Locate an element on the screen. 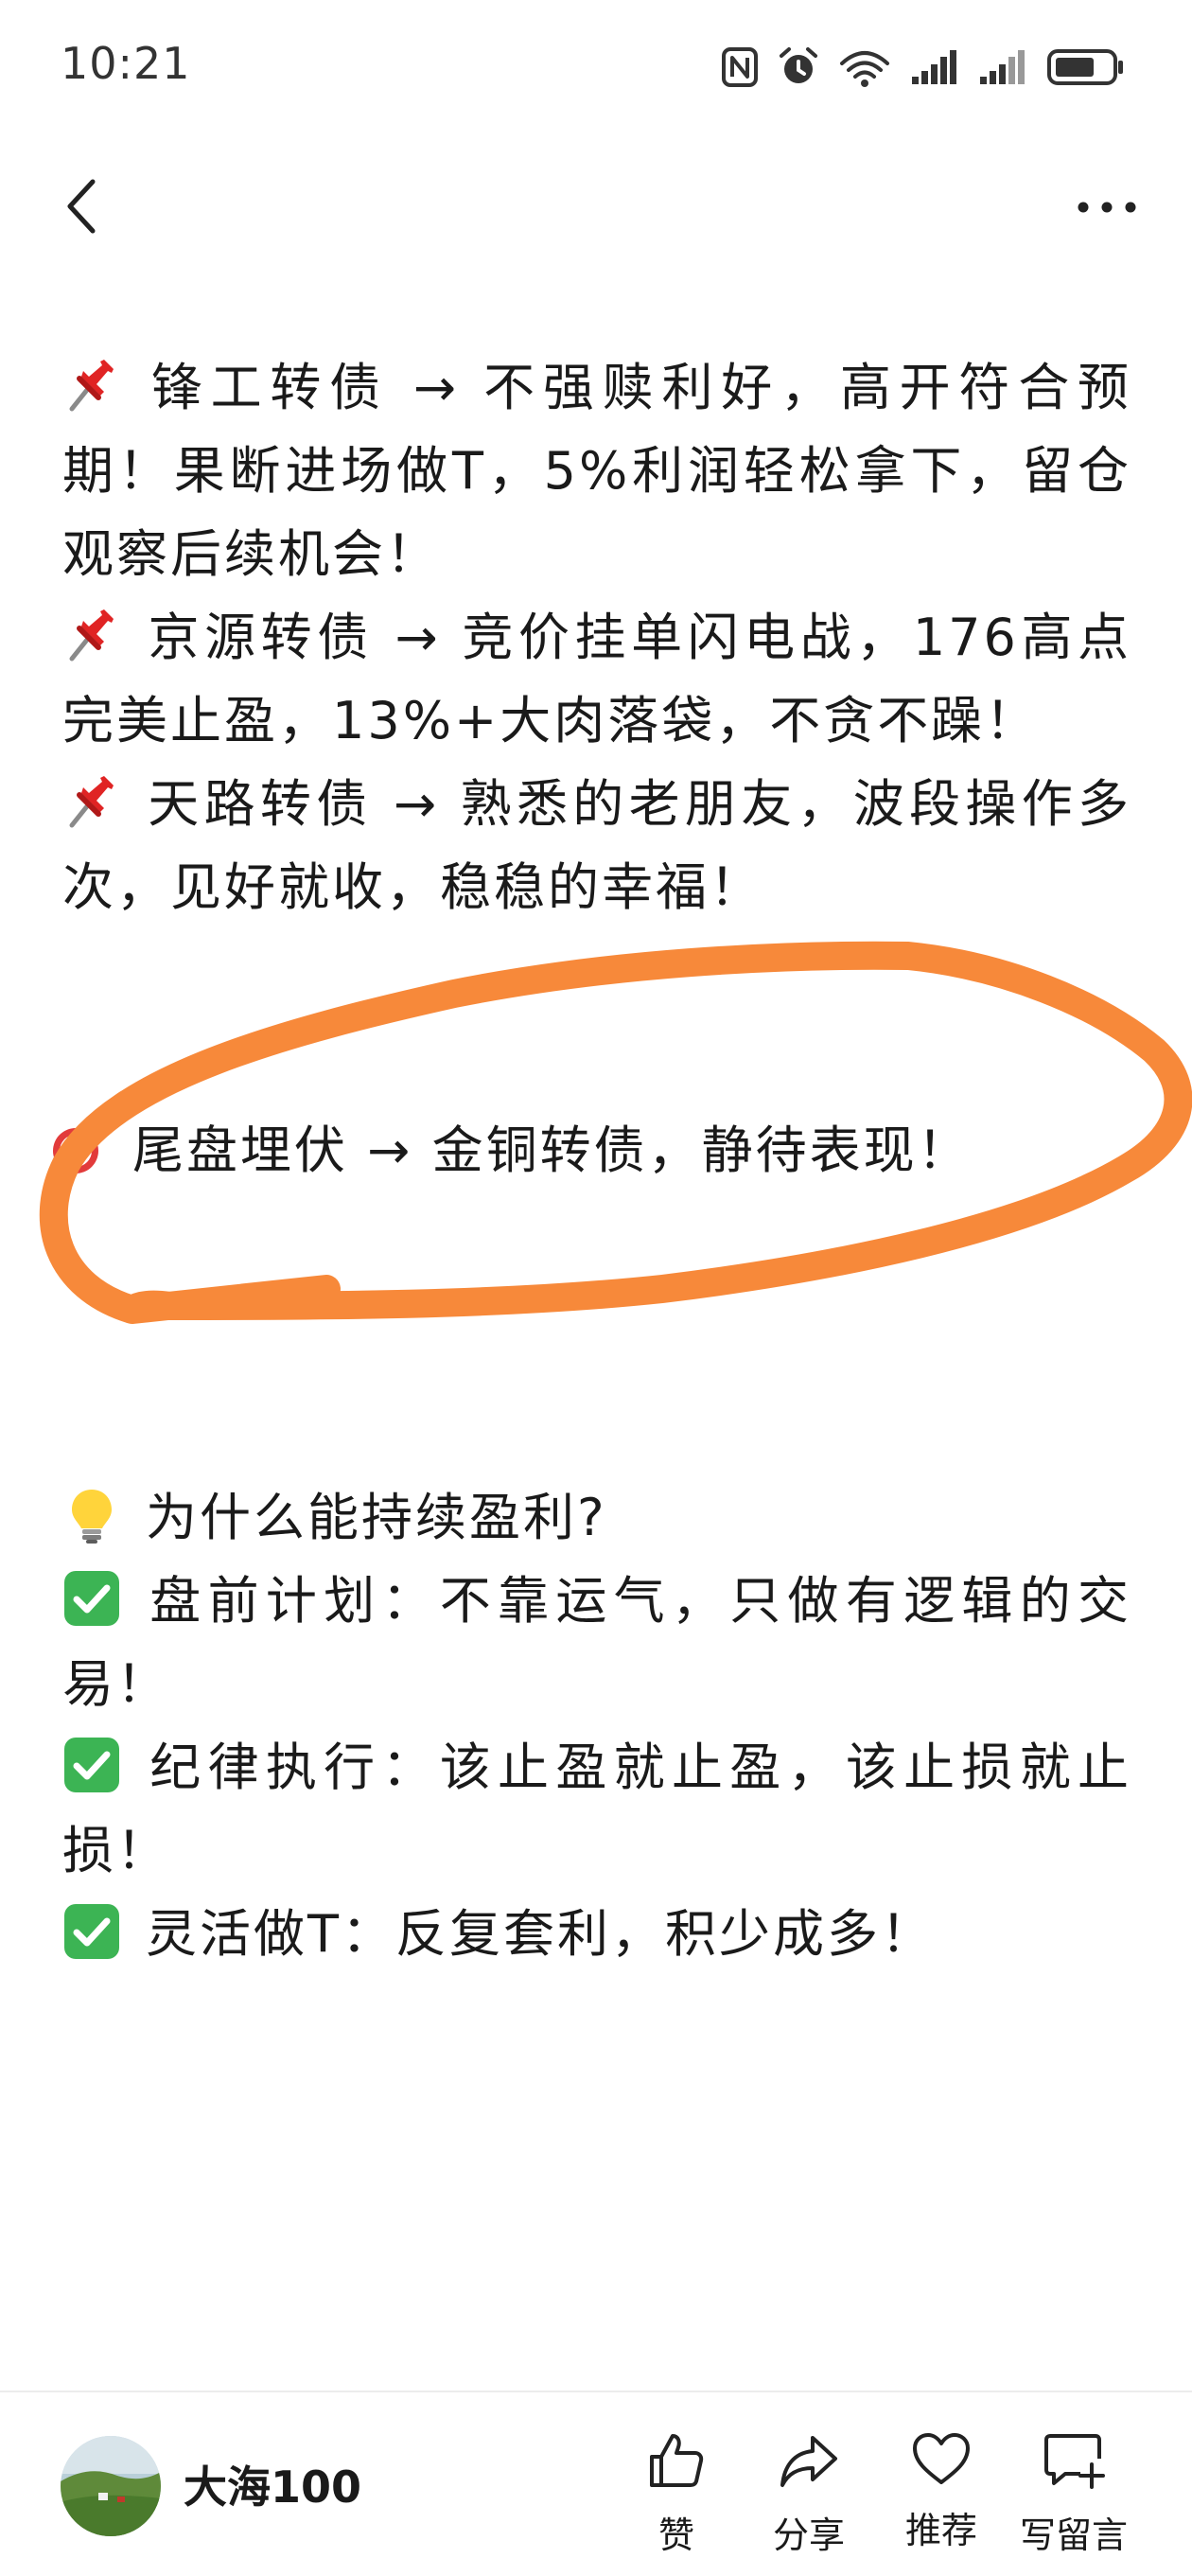 The image size is (1192, 2576). thumbs-up-icon is located at coordinates (676, 2462).